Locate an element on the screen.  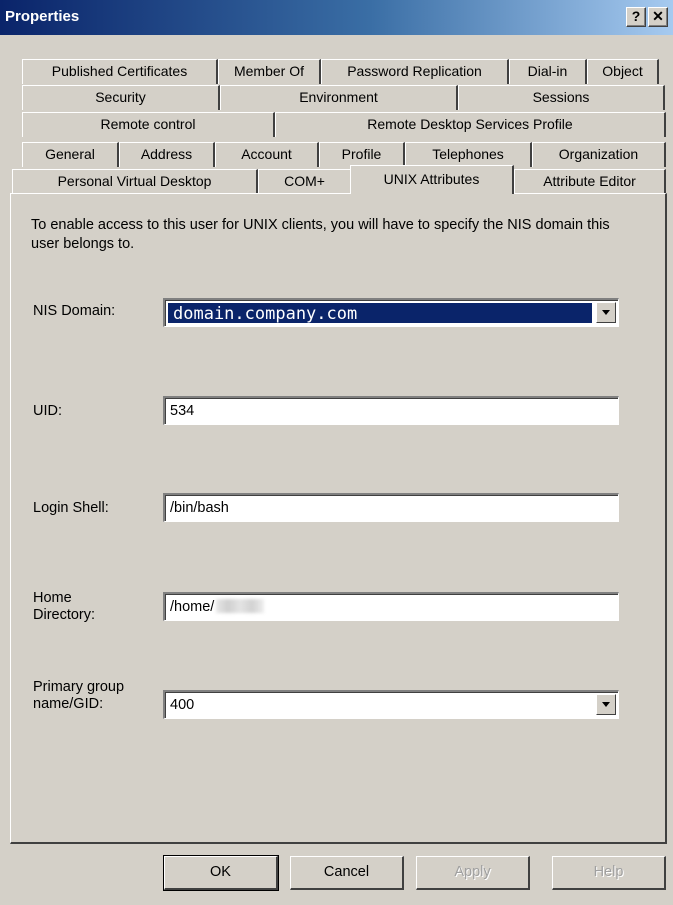
cancel-button: Cancel is located at coordinates (347, 873).